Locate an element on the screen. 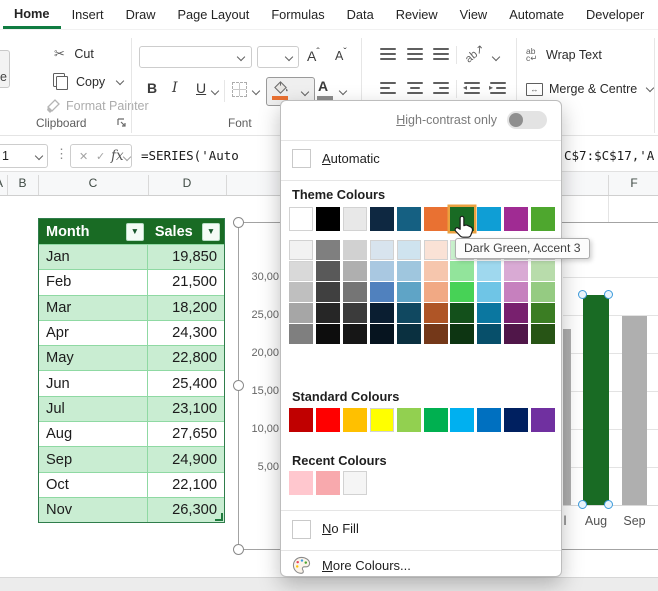 The image size is (658, 591). borders-chevron-icon is located at coordinates (256, 91).